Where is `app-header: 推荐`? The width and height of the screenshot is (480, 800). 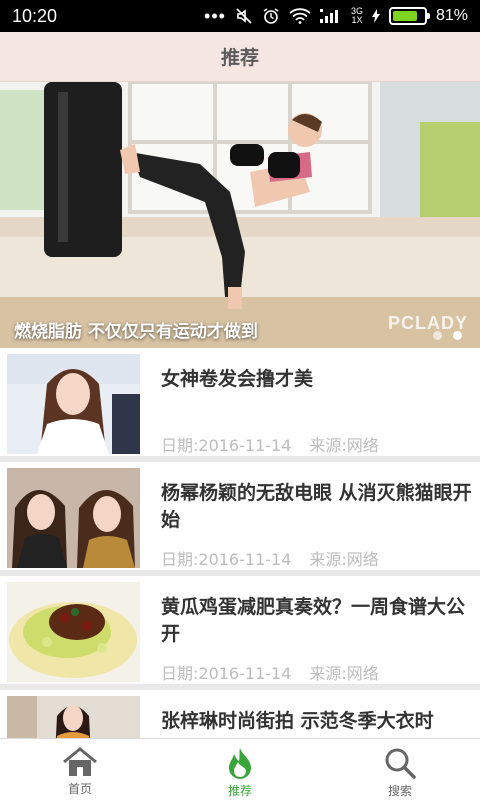 app-header: 推荐 is located at coordinates (240, 57).